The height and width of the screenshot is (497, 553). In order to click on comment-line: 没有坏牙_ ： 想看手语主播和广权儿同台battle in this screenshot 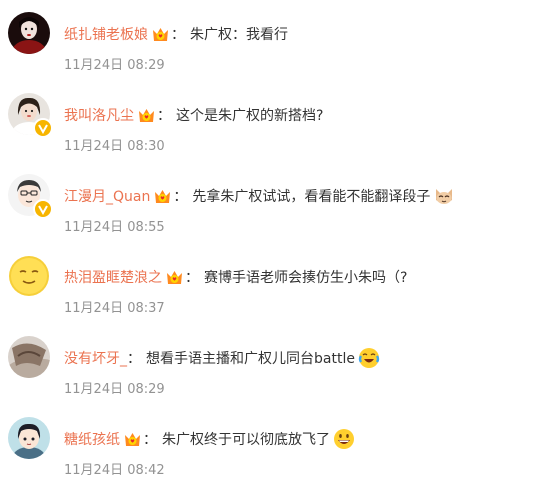, I will do `click(222, 358)`.